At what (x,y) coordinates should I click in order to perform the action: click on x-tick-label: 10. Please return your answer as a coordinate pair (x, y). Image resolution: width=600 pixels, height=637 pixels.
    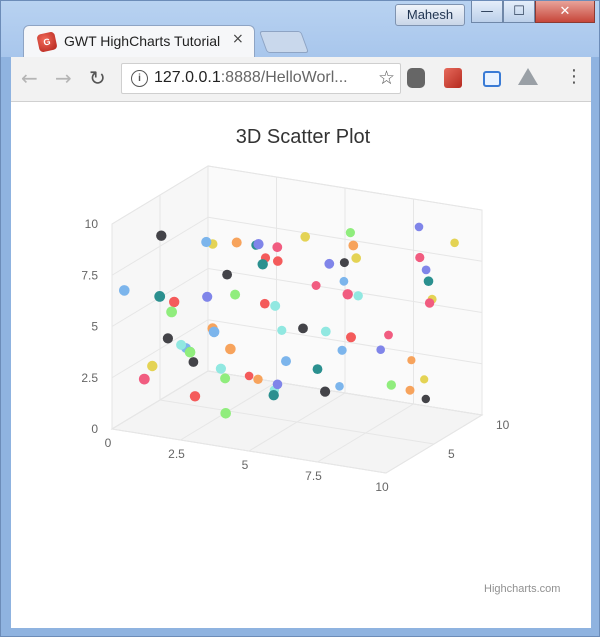
    Looking at the image, I should click on (382, 487).